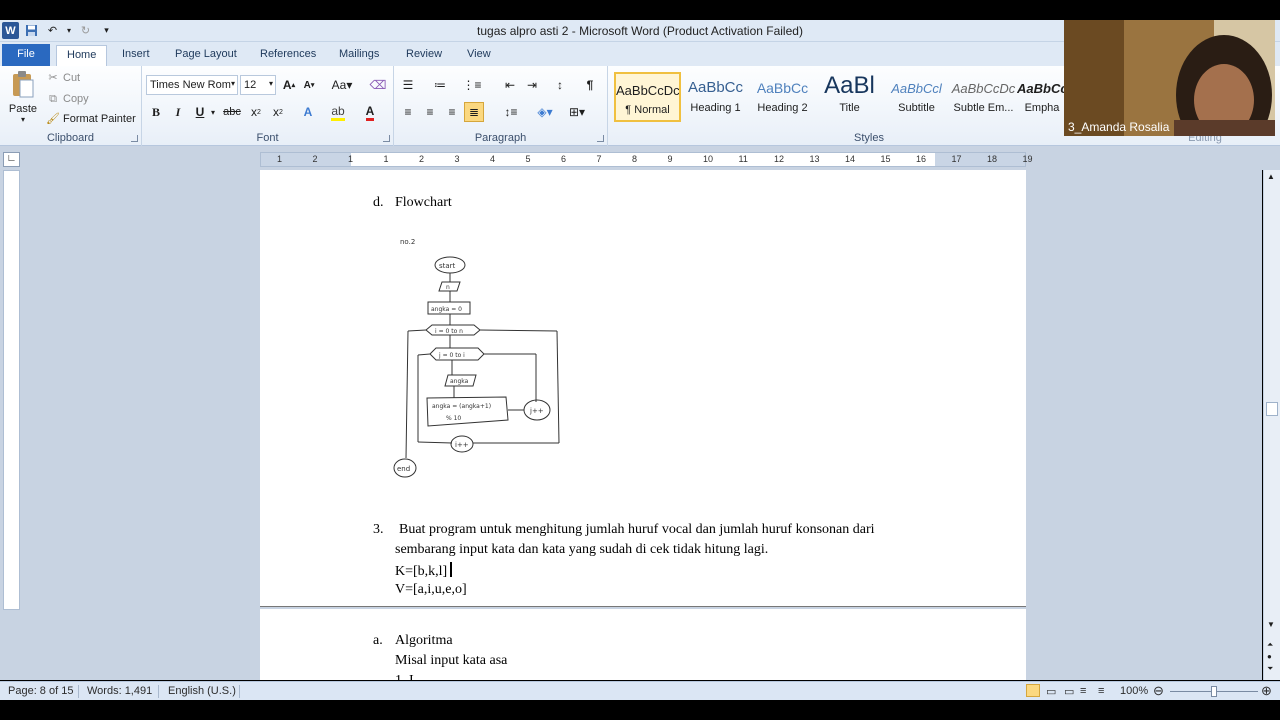  I want to click on tab-selector: ∟, so click(11, 159).